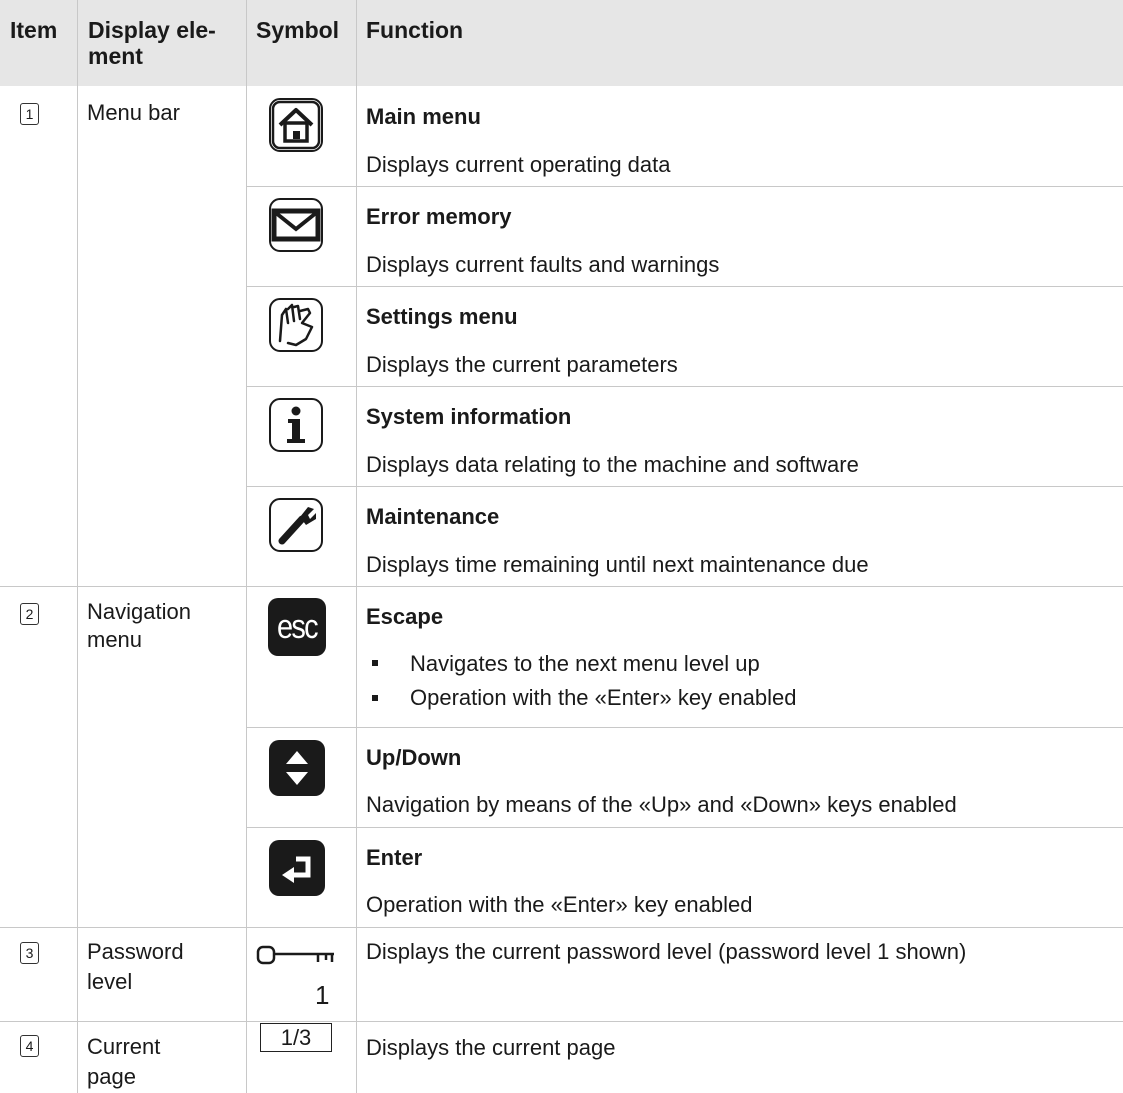  I want to click on header-function: Function, so click(415, 30).